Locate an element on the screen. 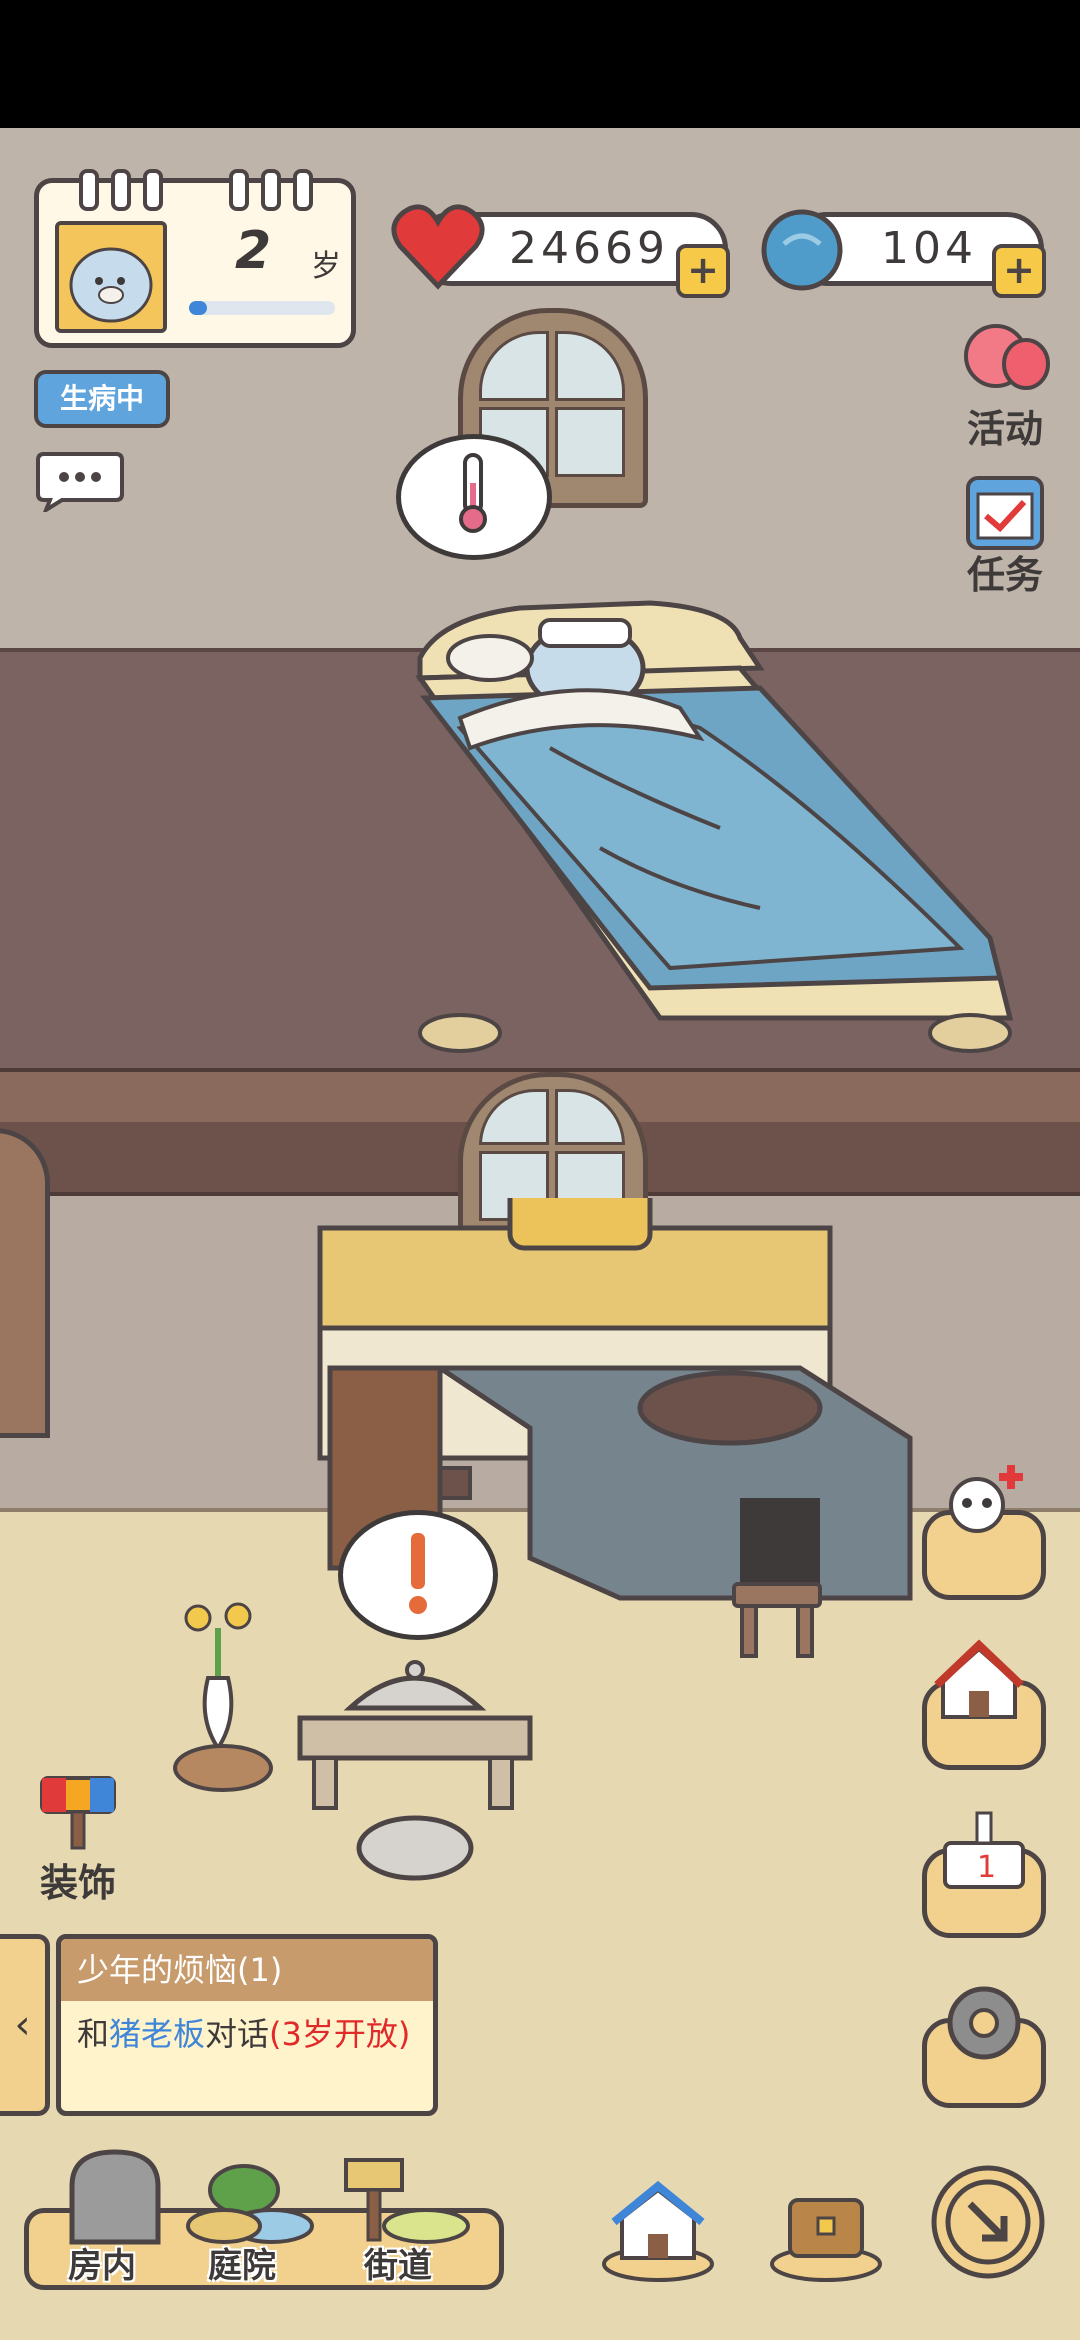  table-with-meal is located at coordinates (415, 1773).